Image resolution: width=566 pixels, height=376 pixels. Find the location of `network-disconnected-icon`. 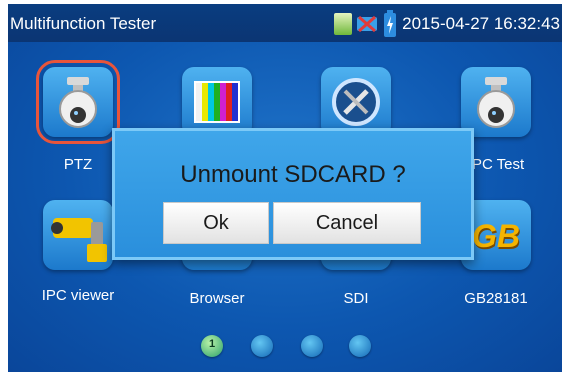

network-disconnected-icon is located at coordinates (367, 24).